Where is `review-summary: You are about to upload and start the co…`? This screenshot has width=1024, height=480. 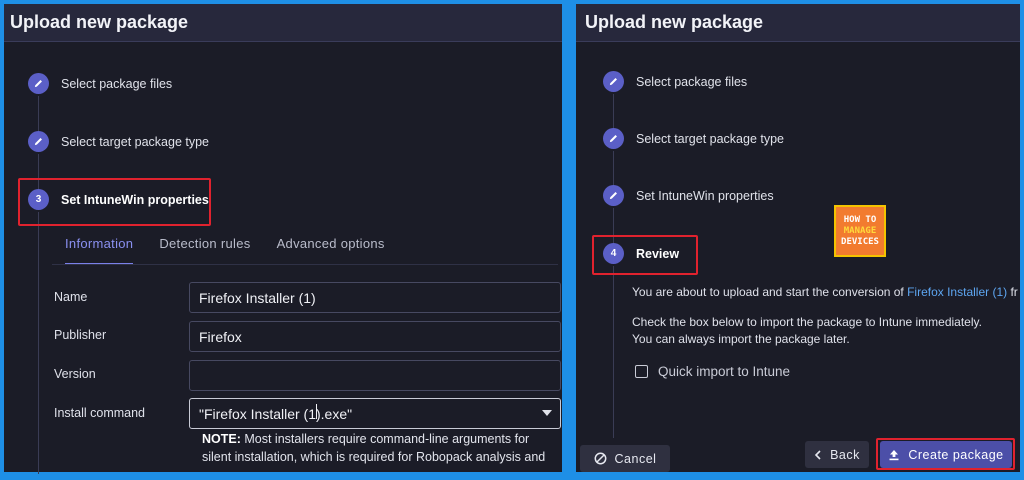
review-summary: You are about to upload and start the co… is located at coordinates (825, 292).